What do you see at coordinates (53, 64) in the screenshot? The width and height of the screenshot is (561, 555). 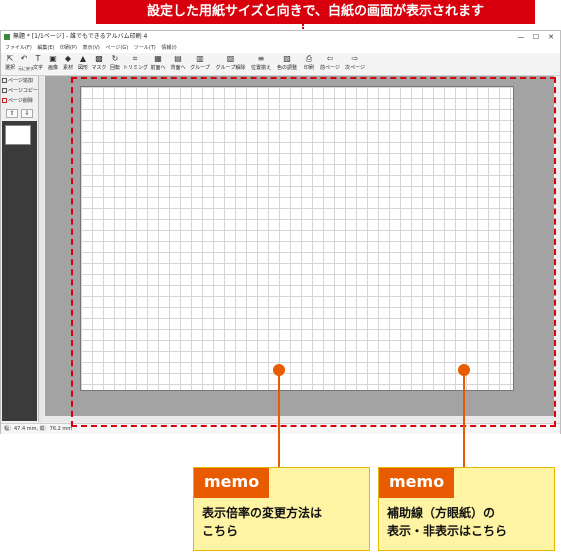 I see `image-tool-button: ▣ 画像` at bounding box center [53, 64].